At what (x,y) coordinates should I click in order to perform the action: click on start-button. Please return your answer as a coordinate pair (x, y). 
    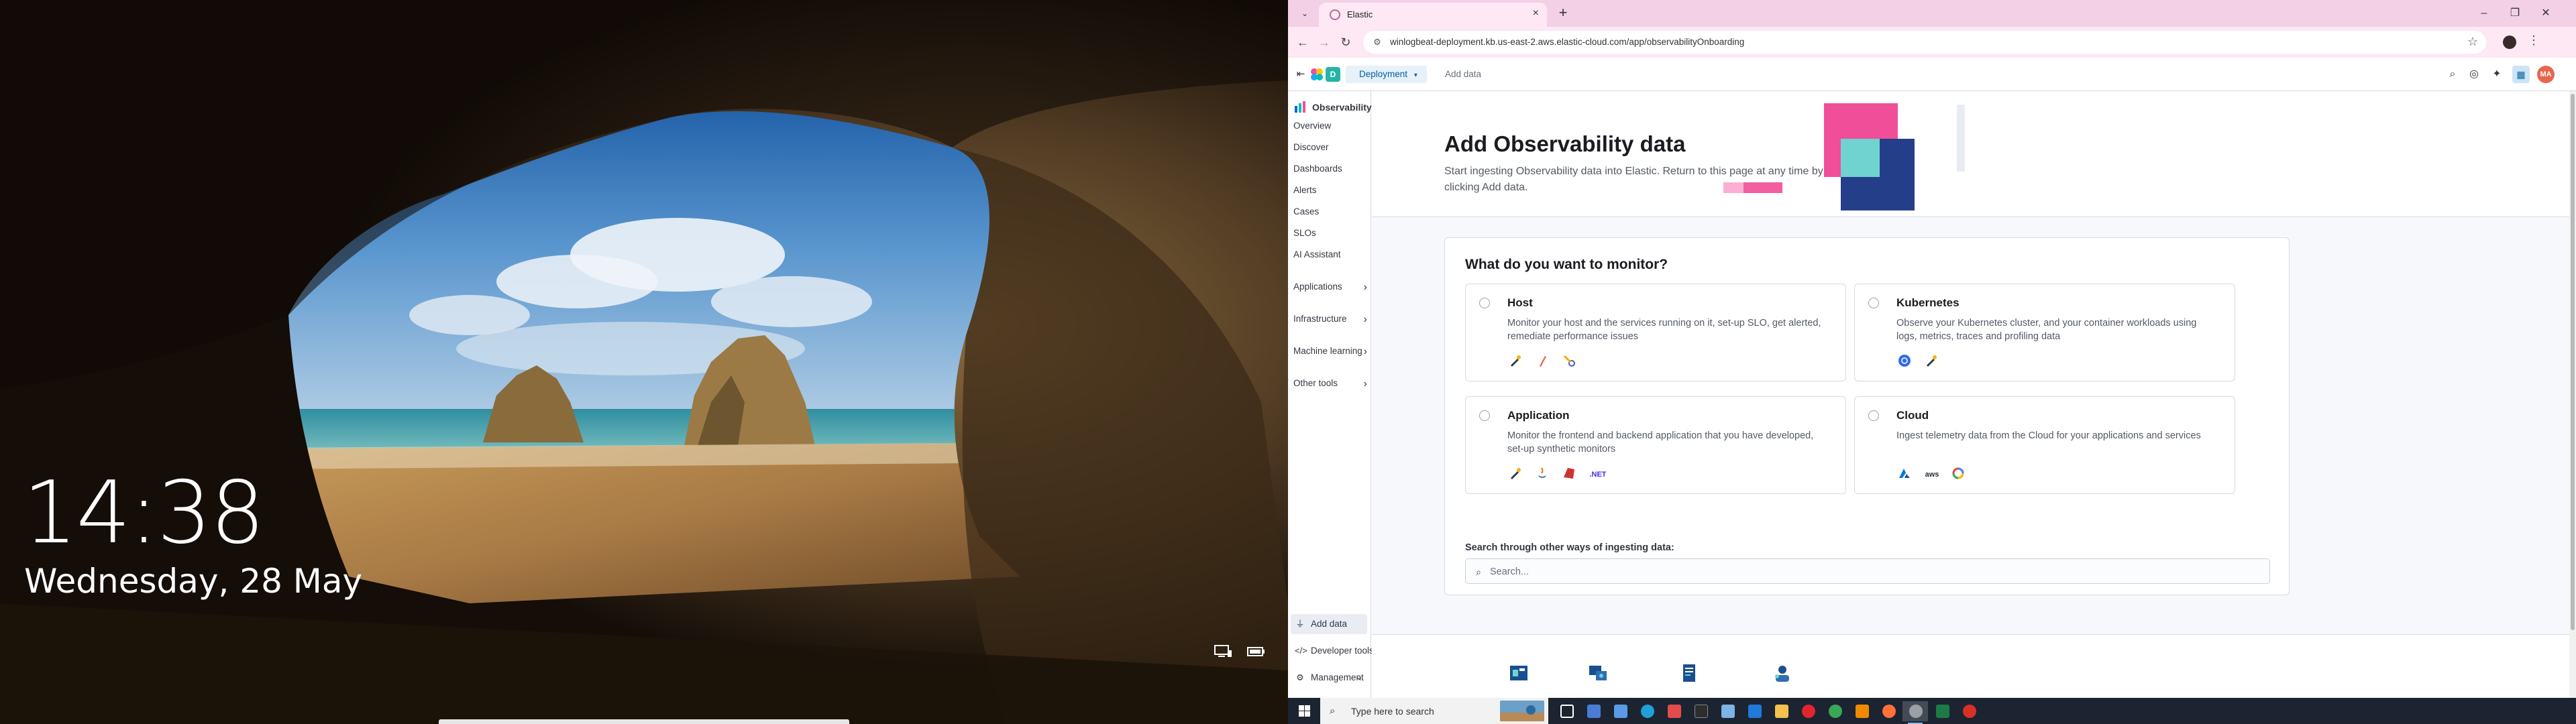
    Looking at the image, I should click on (1304, 711).